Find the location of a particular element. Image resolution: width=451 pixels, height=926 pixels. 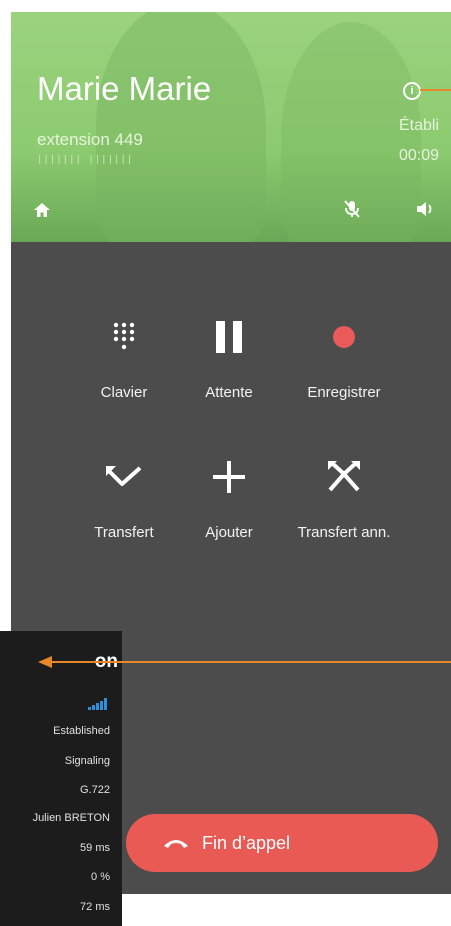

call-status: Établi is located at coordinates (418, 125).